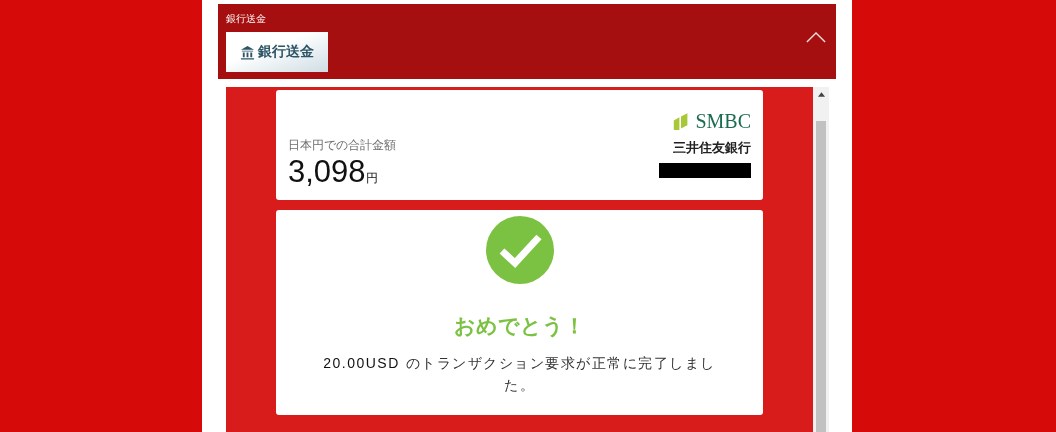 The image size is (1056, 432). Describe the element at coordinates (816, 37) in the screenshot. I see `collapse-chevron-icon` at that location.